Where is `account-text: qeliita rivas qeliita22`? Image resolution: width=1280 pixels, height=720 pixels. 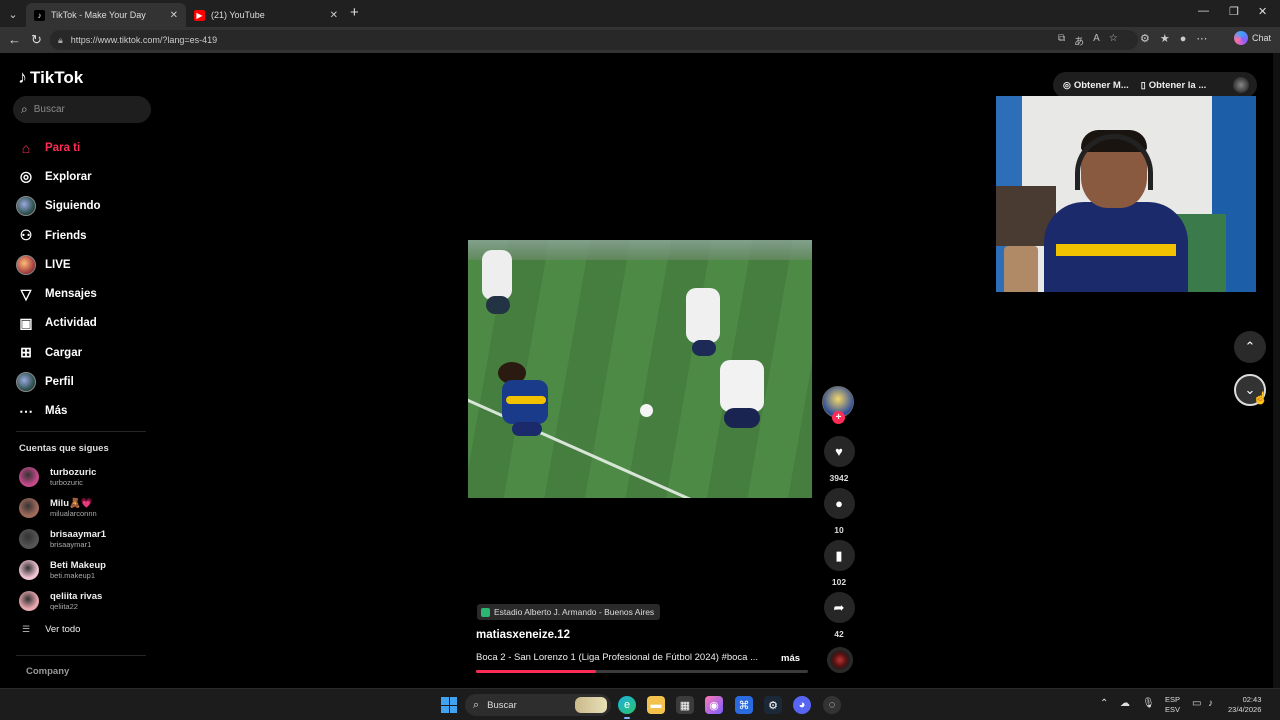
account-text: qeliita rivas qeliita22 is located at coordinates (76, 601).